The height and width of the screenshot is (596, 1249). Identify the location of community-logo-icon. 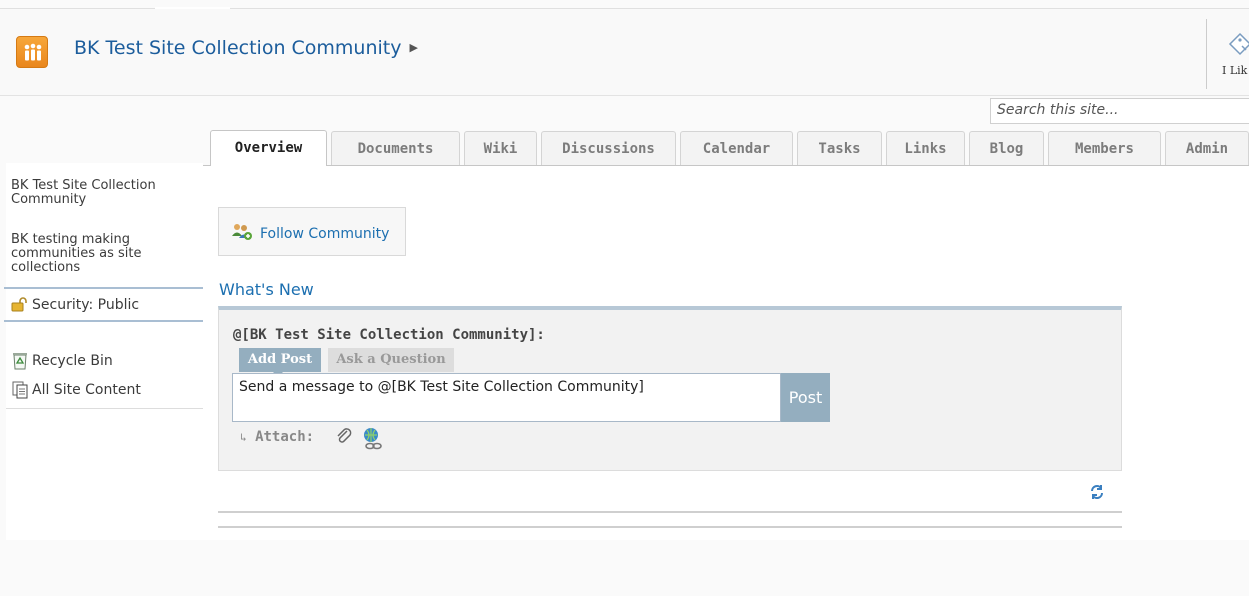
(32, 52).